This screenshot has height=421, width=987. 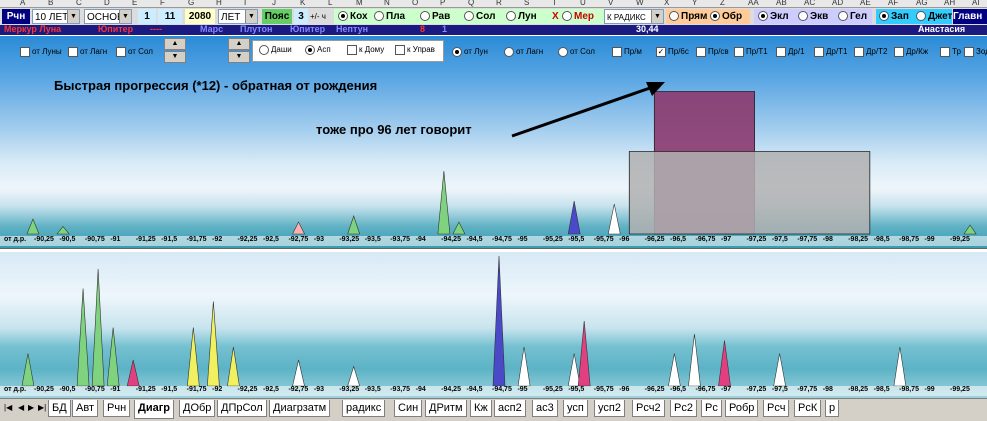 I want to click on sheet-tab: усп, so click(x=575, y=408).